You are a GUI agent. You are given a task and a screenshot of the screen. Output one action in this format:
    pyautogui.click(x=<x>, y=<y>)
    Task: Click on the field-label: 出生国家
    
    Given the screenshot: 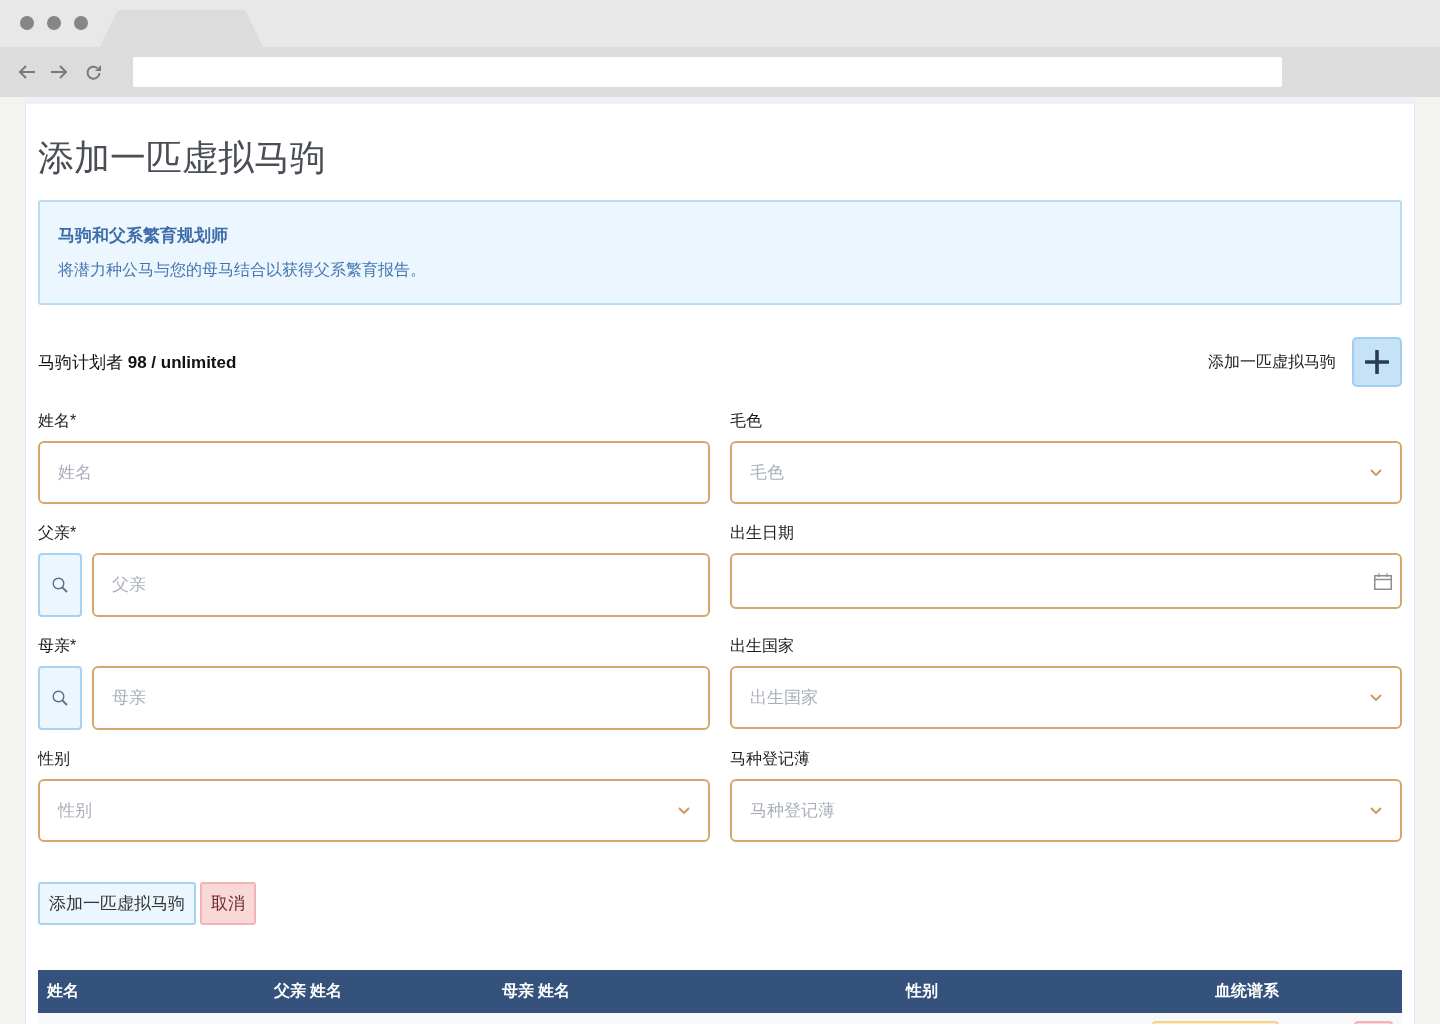 What is the action you would take?
    pyautogui.click(x=762, y=646)
    